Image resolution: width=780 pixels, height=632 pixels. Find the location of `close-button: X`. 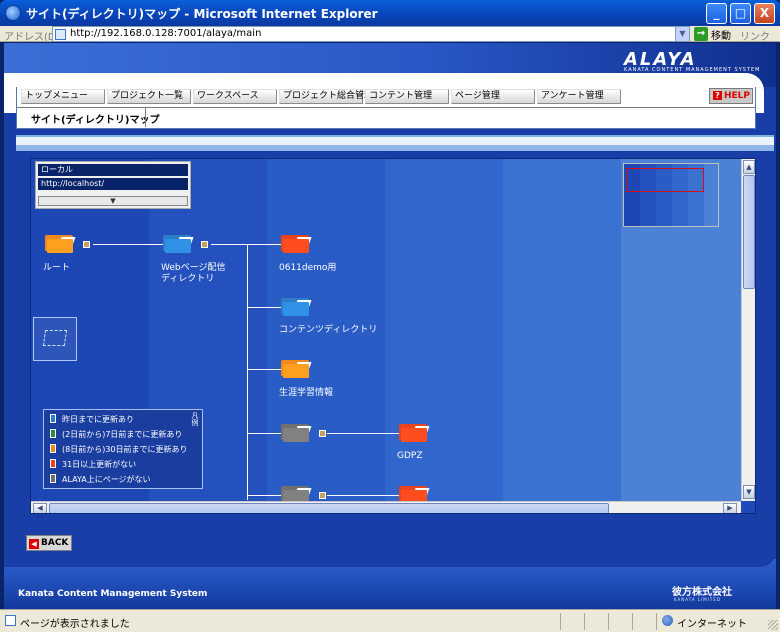

close-button: X is located at coordinates (764, 13).